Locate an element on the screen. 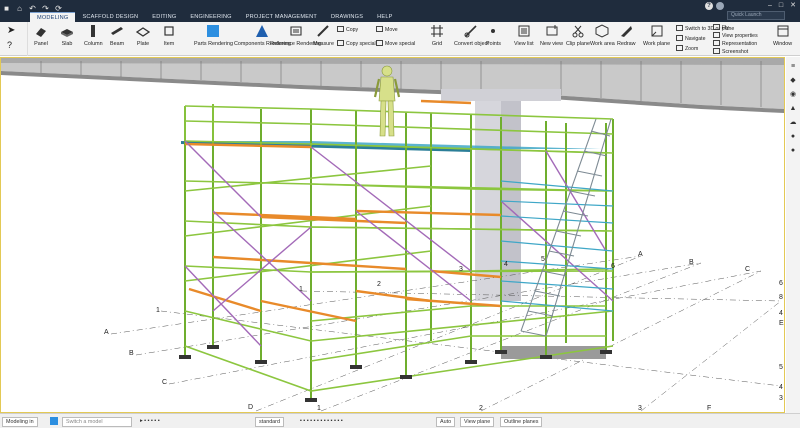 Image resolution: width=800 pixels, height=428 pixels. reference-rendering-icon is located at coordinates (296, 31).